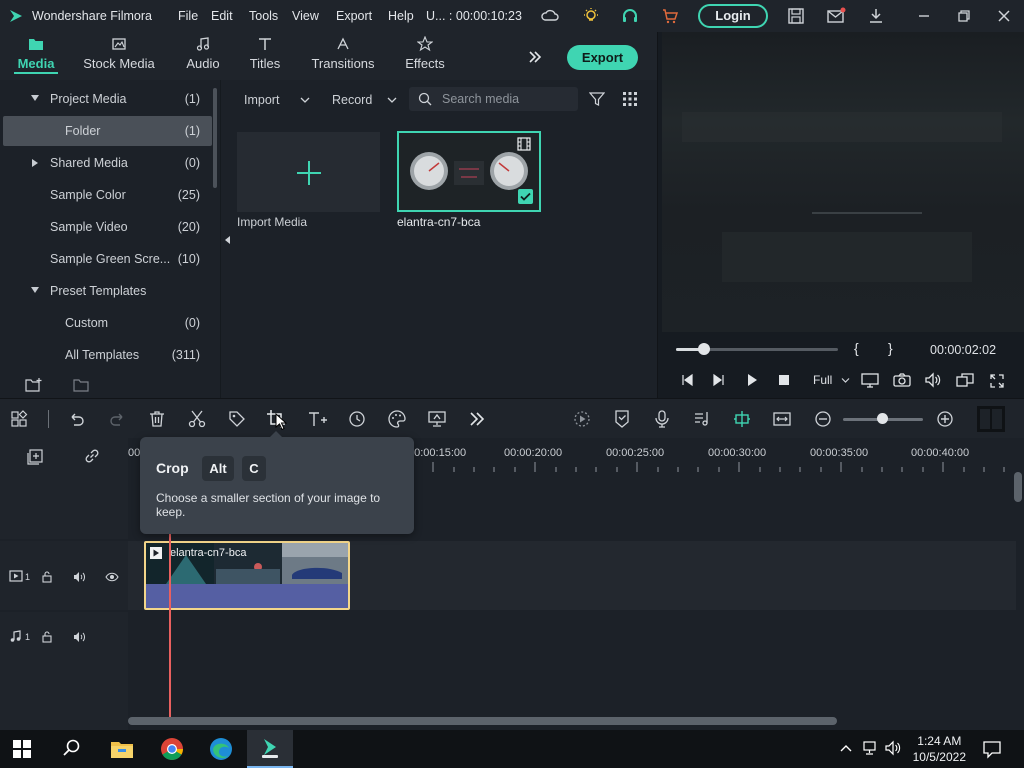 Image resolution: width=1024 pixels, height=768 pixels. What do you see at coordinates (75, 751) in the screenshot?
I see `search-icon` at bounding box center [75, 751].